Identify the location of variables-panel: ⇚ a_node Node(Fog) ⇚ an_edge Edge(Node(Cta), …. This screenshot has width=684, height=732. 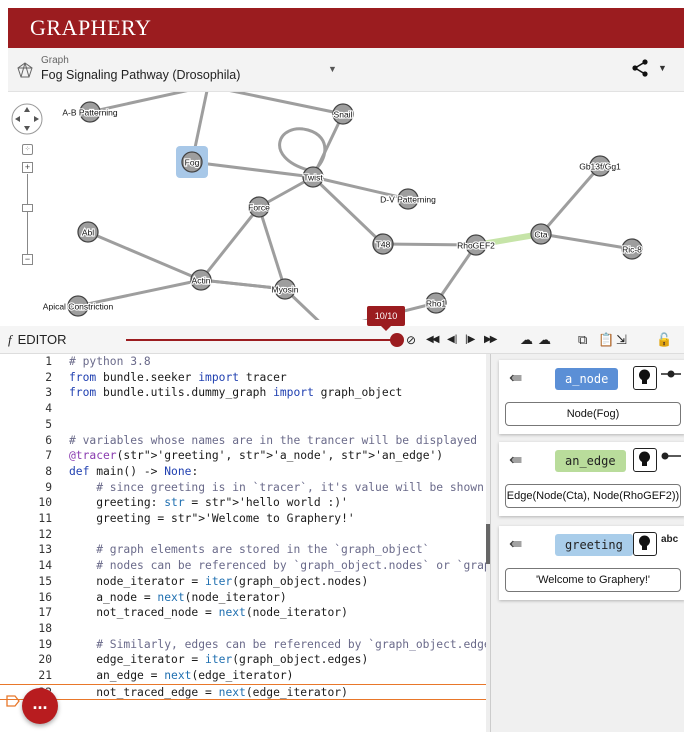
(587, 543).